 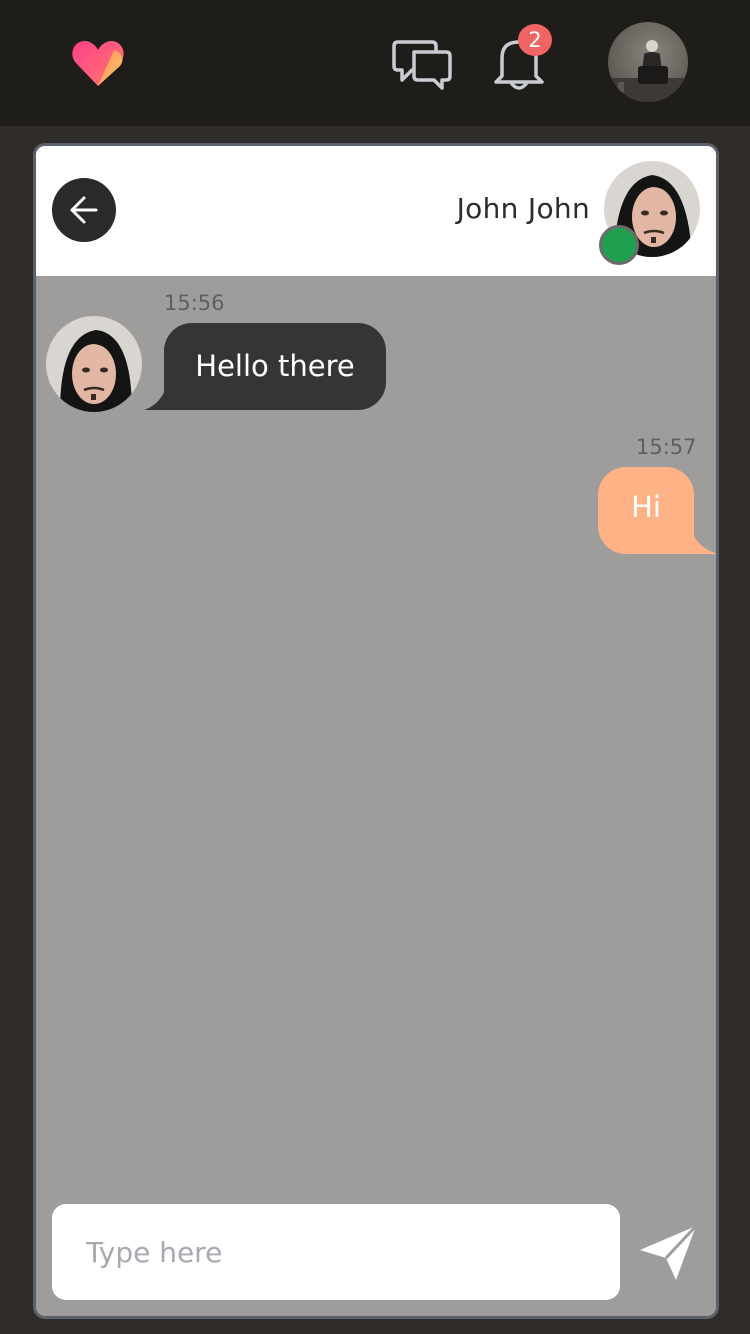 I want to click on message-timestamp: 15:56, so click(x=194, y=303).